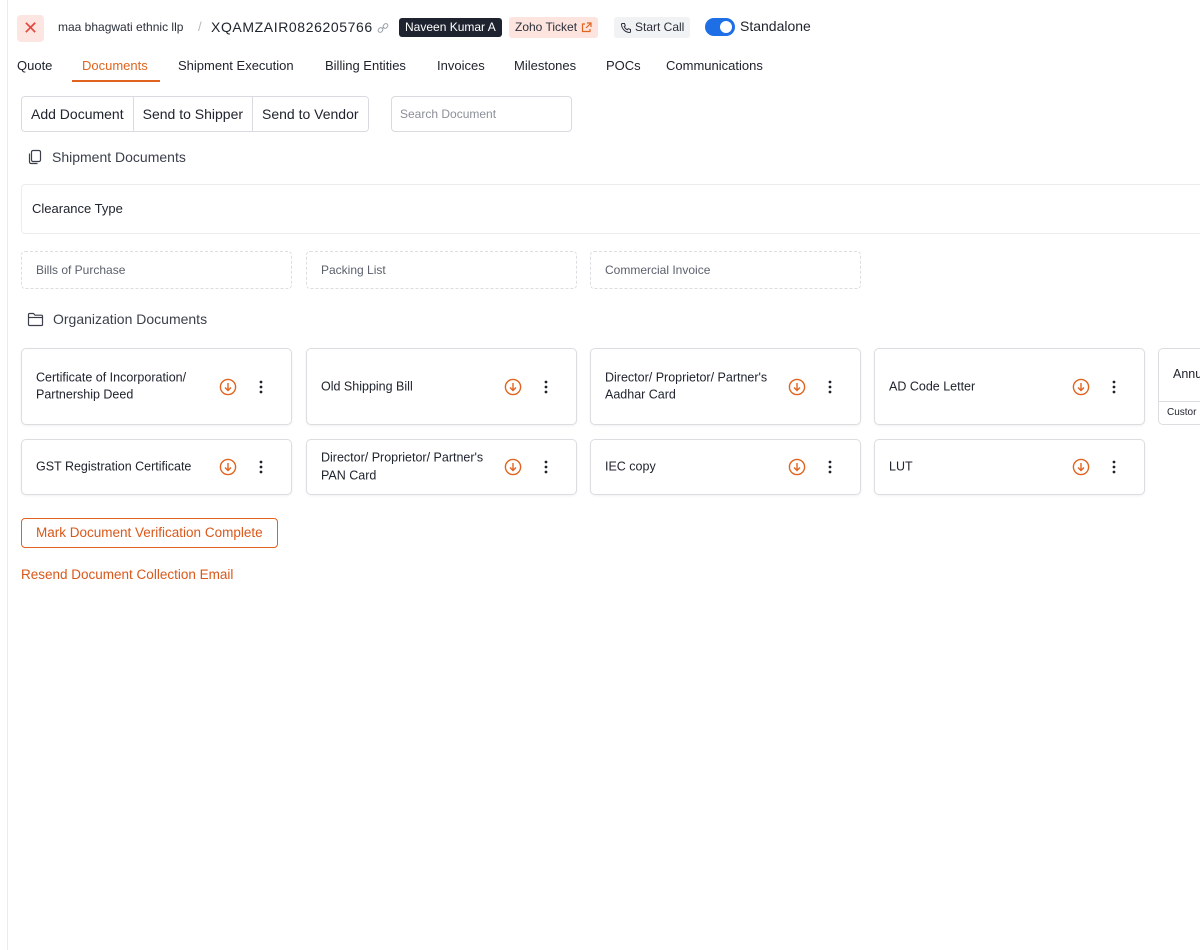  Describe the element at coordinates (77, 208) in the screenshot. I see `clearance-type-label: Clearance Type` at that location.